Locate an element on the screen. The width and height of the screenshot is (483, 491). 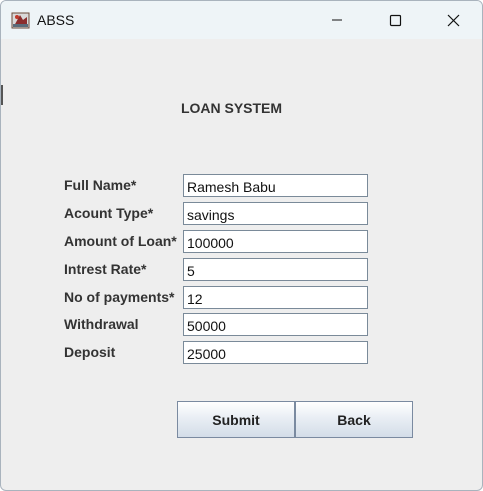
form-row-interest-rate: Intrest Rate* is located at coordinates (241, 270).